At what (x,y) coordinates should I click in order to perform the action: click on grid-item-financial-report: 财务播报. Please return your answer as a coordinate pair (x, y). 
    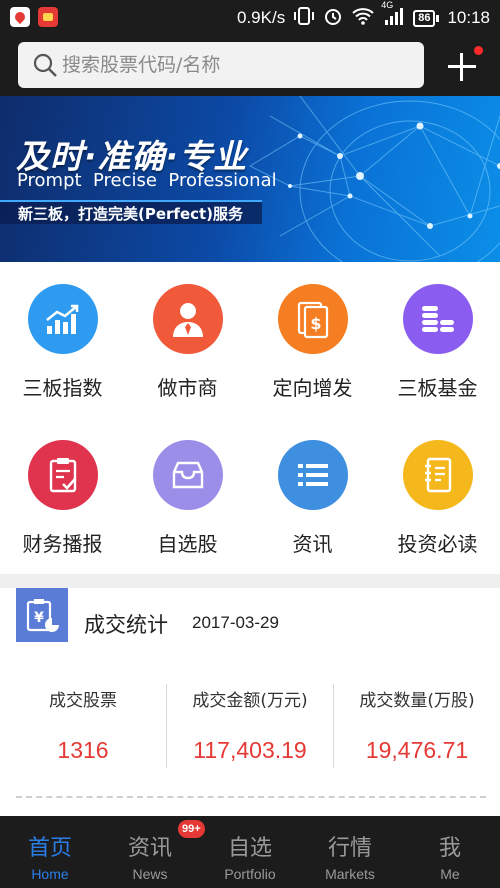
    Looking at the image, I should click on (62, 513).